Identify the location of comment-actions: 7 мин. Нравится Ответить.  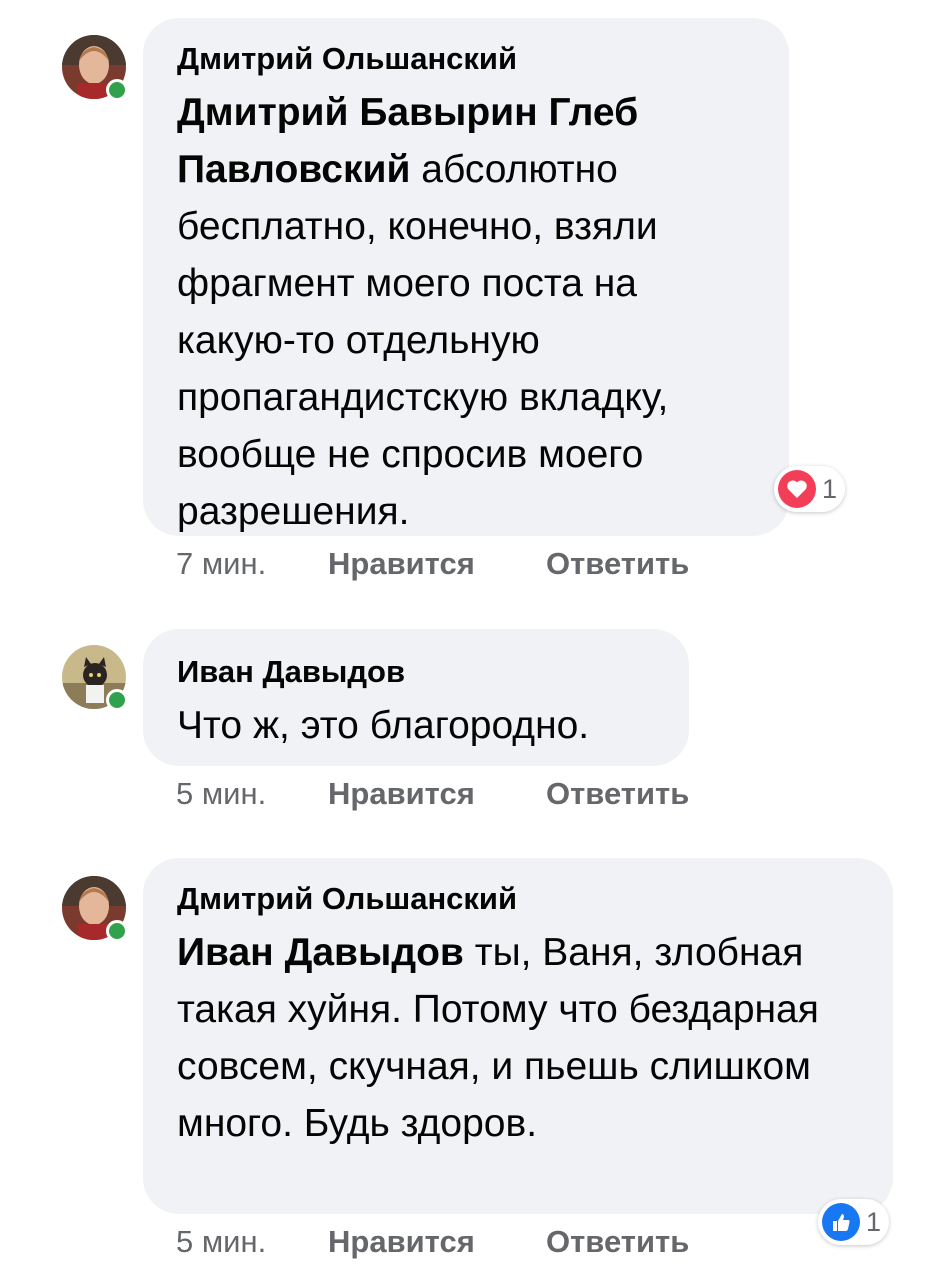
(432, 564).